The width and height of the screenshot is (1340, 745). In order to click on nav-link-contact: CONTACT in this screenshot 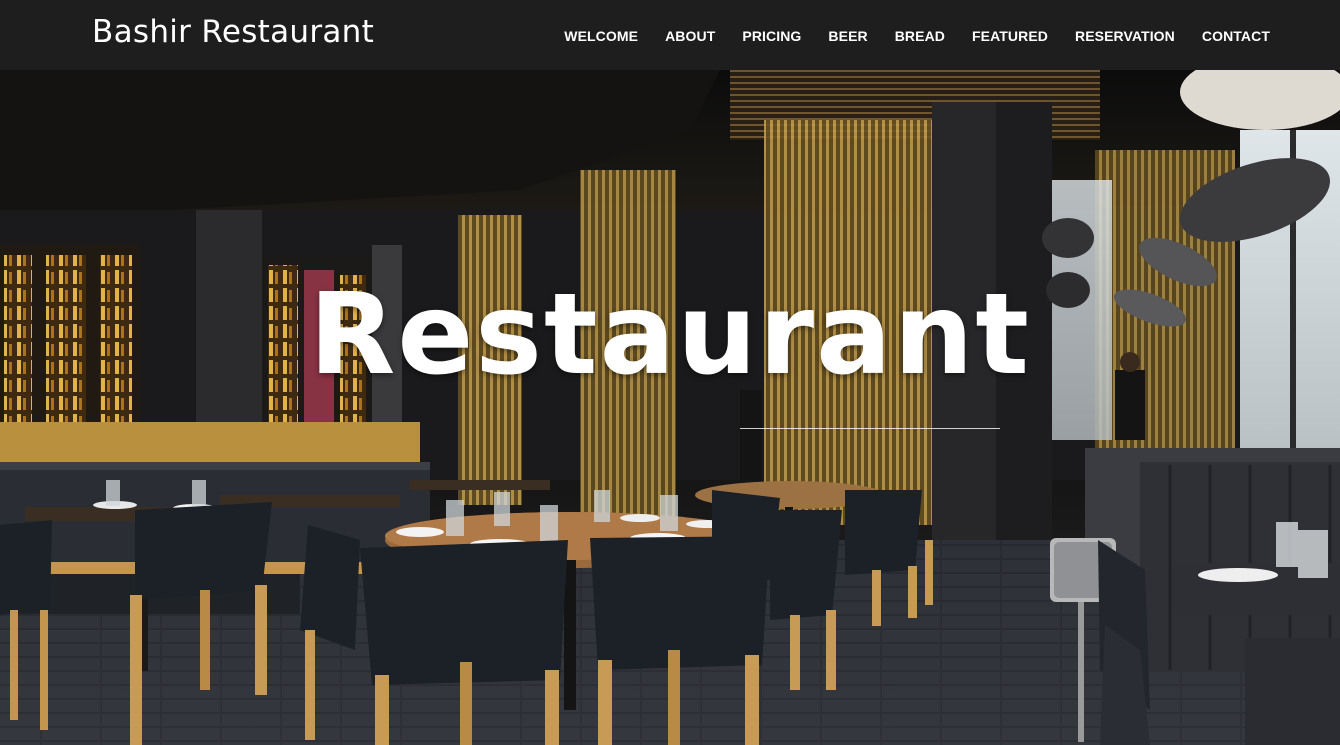, I will do `click(1236, 36)`.